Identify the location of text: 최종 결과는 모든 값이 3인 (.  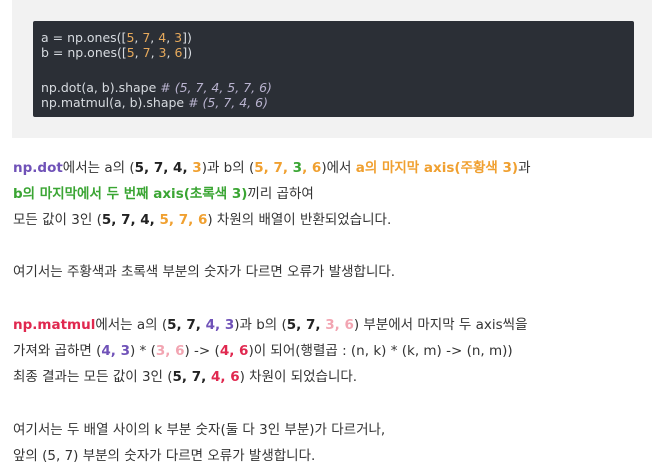
(93, 377).